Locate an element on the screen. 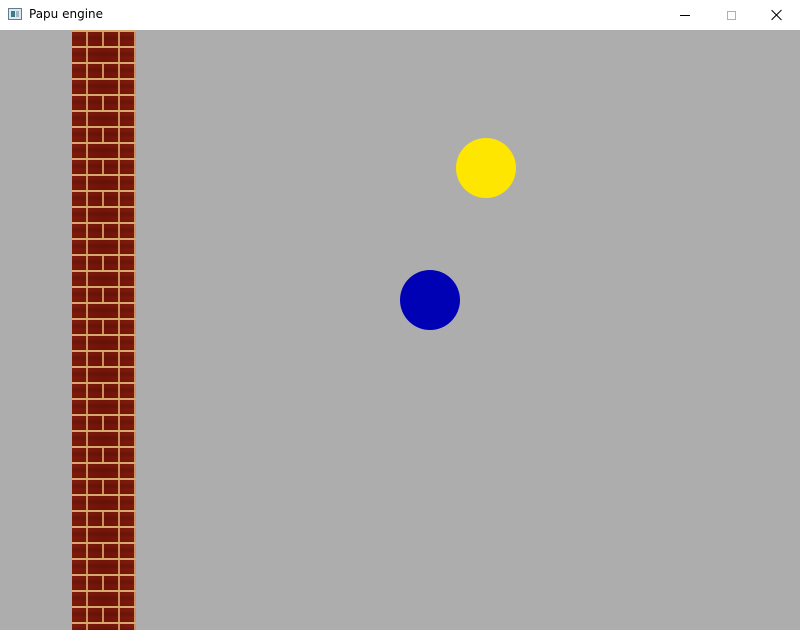  maximize-icon is located at coordinates (731, 15).